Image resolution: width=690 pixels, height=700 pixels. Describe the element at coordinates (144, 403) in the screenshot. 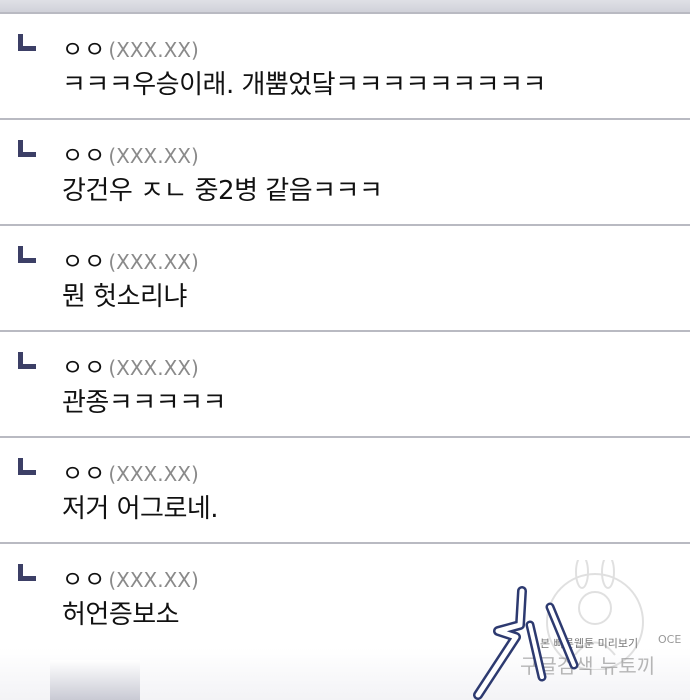

I see `reply-text: 관종ㅋㅋㅋㅋㅋ` at that location.